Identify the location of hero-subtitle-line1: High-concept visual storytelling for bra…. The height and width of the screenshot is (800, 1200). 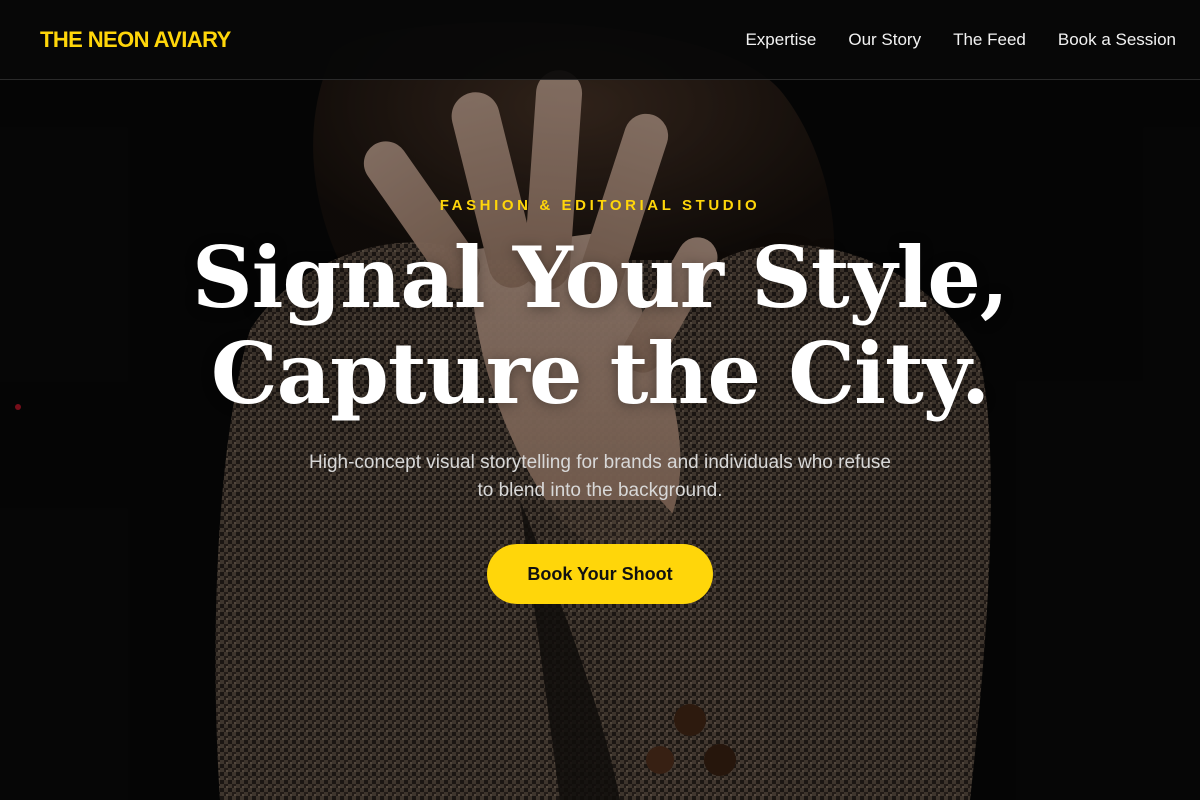
(600, 462).